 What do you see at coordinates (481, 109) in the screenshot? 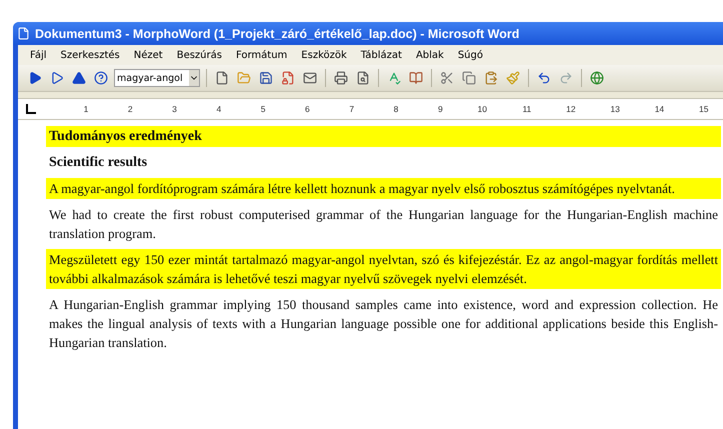
I see `ruler-number: 10` at bounding box center [481, 109].